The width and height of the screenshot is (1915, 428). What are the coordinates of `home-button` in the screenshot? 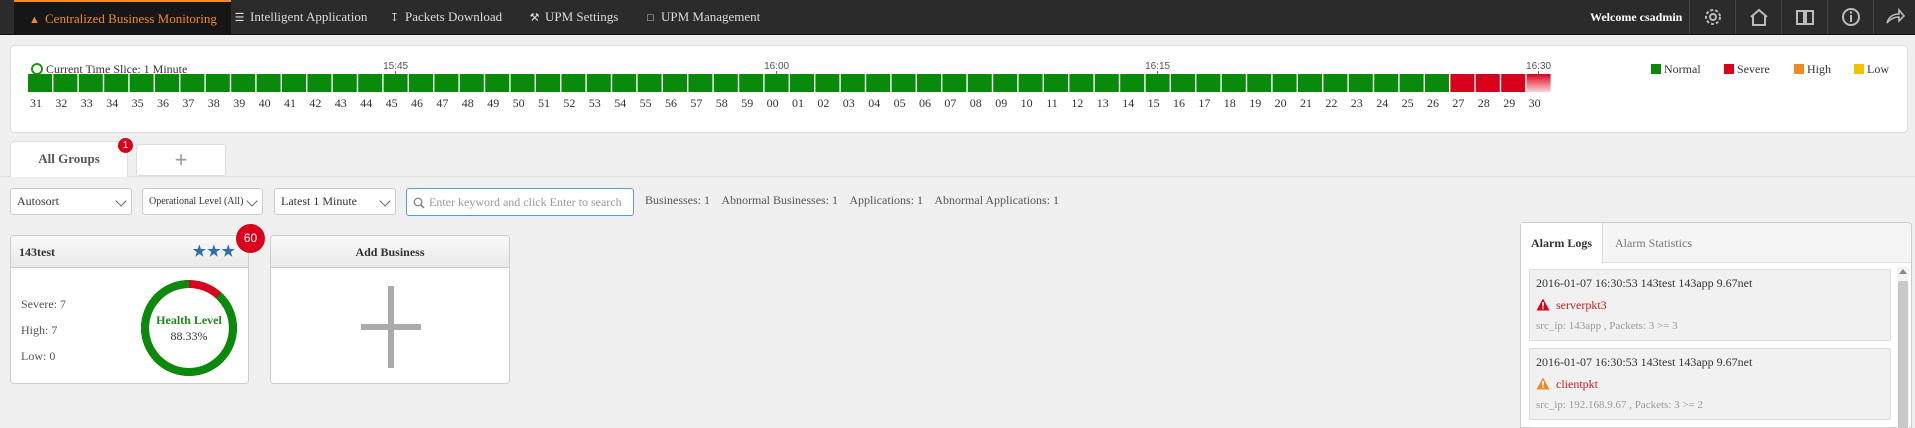 It's located at (1758, 17).